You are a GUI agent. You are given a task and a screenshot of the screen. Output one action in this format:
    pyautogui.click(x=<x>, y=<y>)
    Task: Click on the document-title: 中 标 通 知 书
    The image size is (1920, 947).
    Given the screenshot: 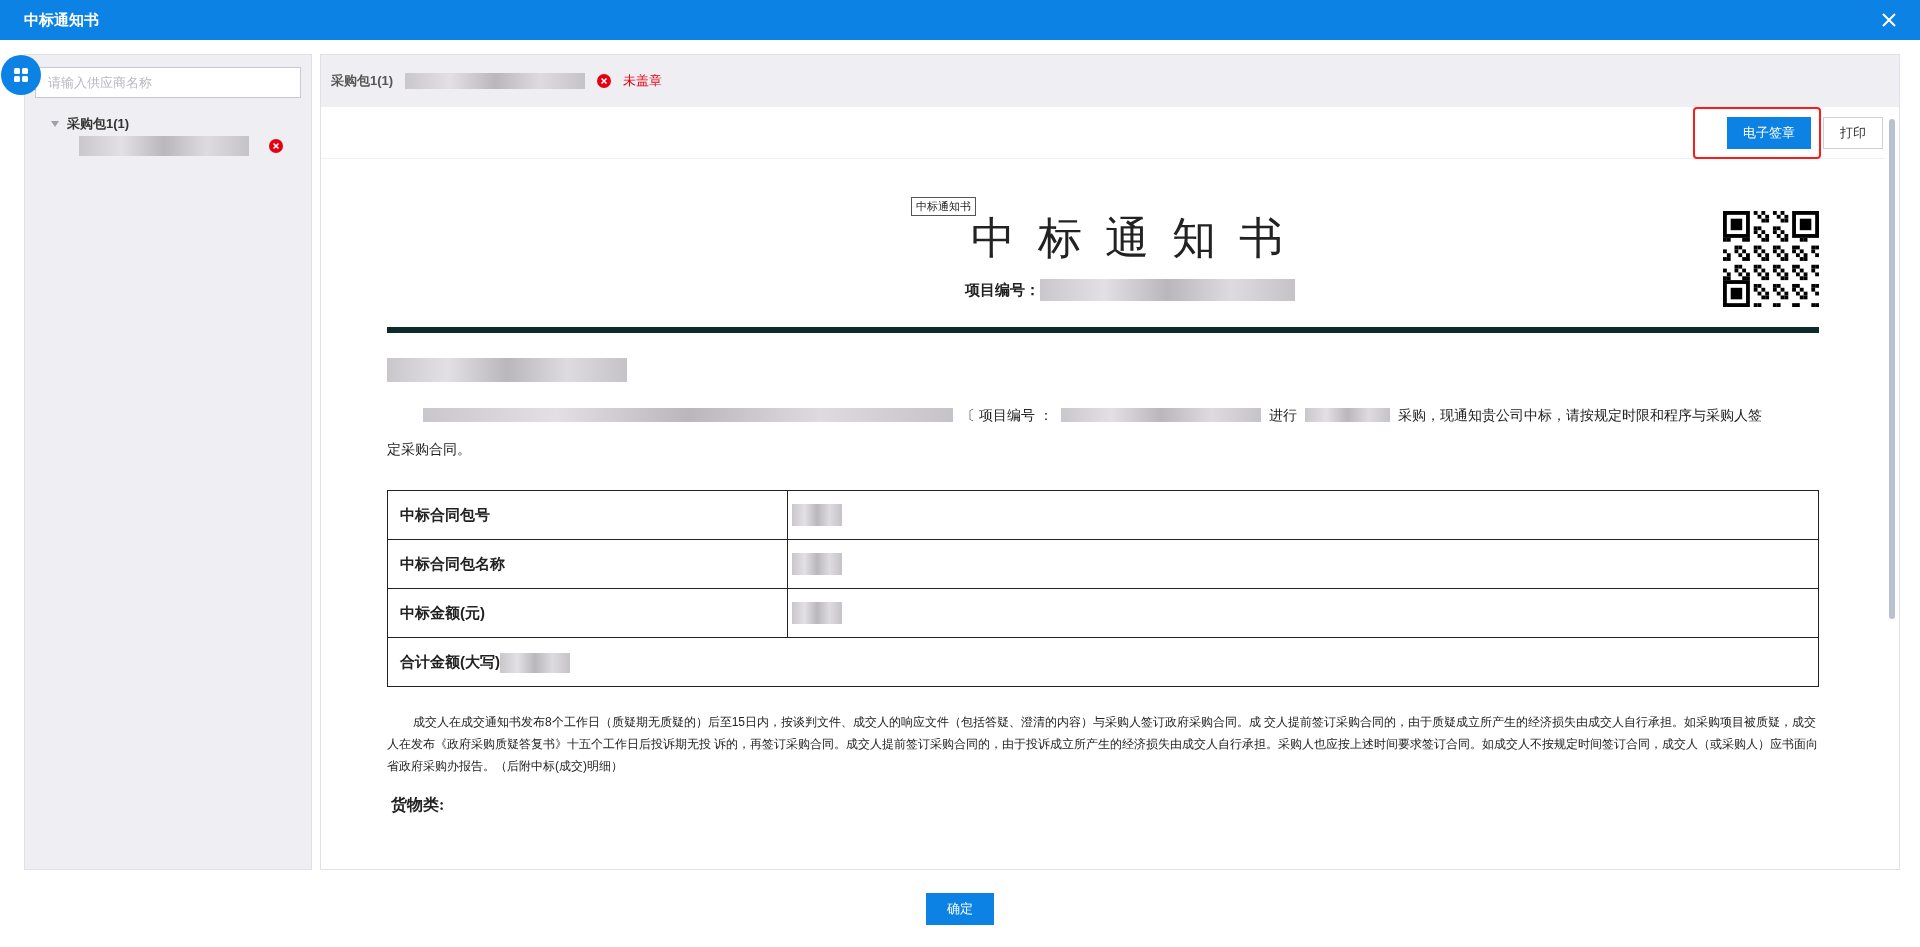 What is the action you would take?
    pyautogui.click(x=1130, y=239)
    